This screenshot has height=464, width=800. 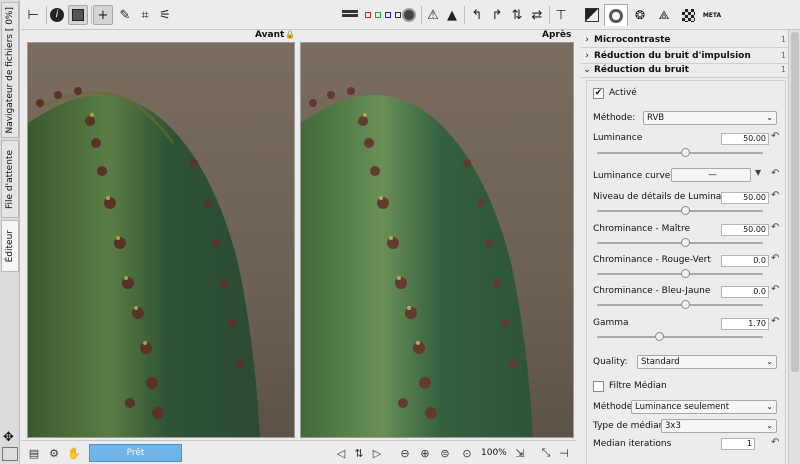 What do you see at coordinates (745, 261) in the screenshot?
I see `chroma-rg-value-field: 0.0` at bounding box center [745, 261].